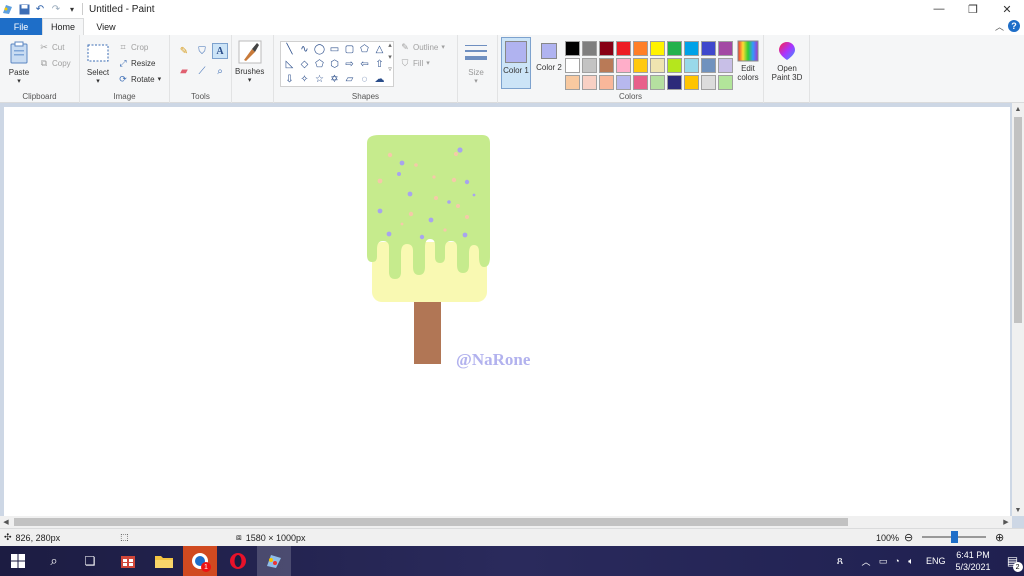  I want to click on scroll-up-icon: ▲, so click(1018, 109).